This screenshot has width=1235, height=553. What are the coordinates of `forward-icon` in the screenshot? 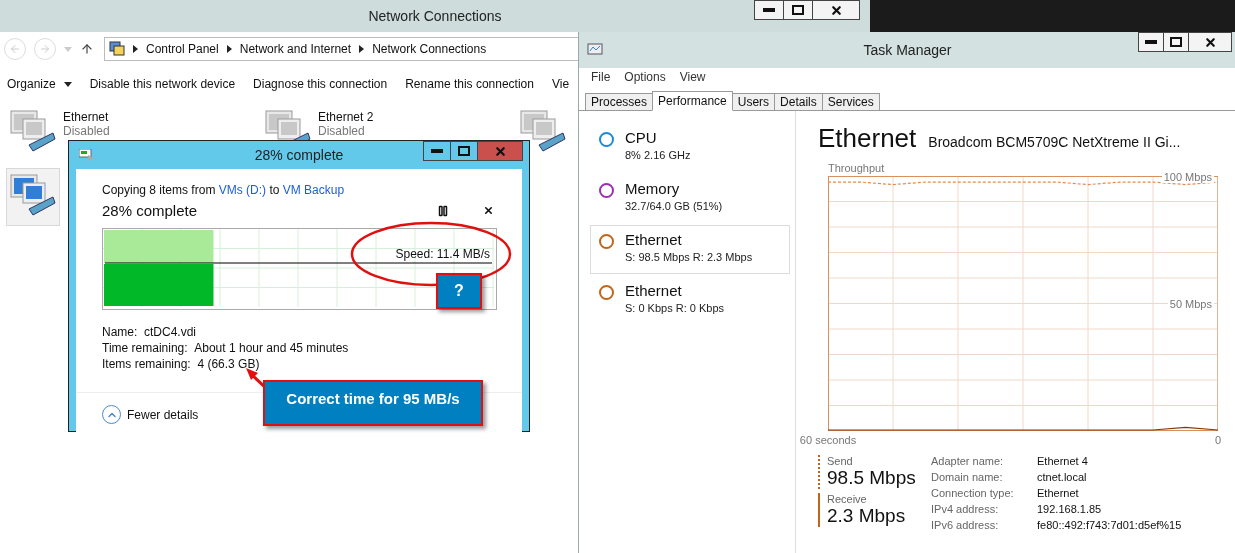 It's located at (45, 49).